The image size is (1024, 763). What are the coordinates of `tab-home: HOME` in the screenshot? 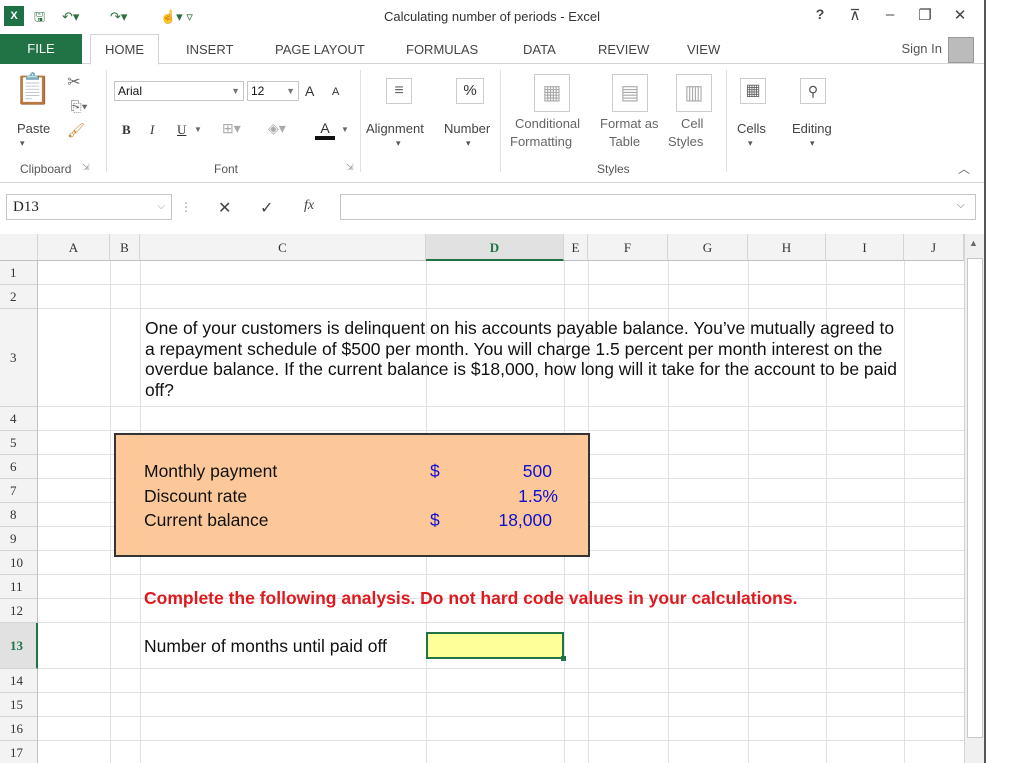 It's located at (124, 49).